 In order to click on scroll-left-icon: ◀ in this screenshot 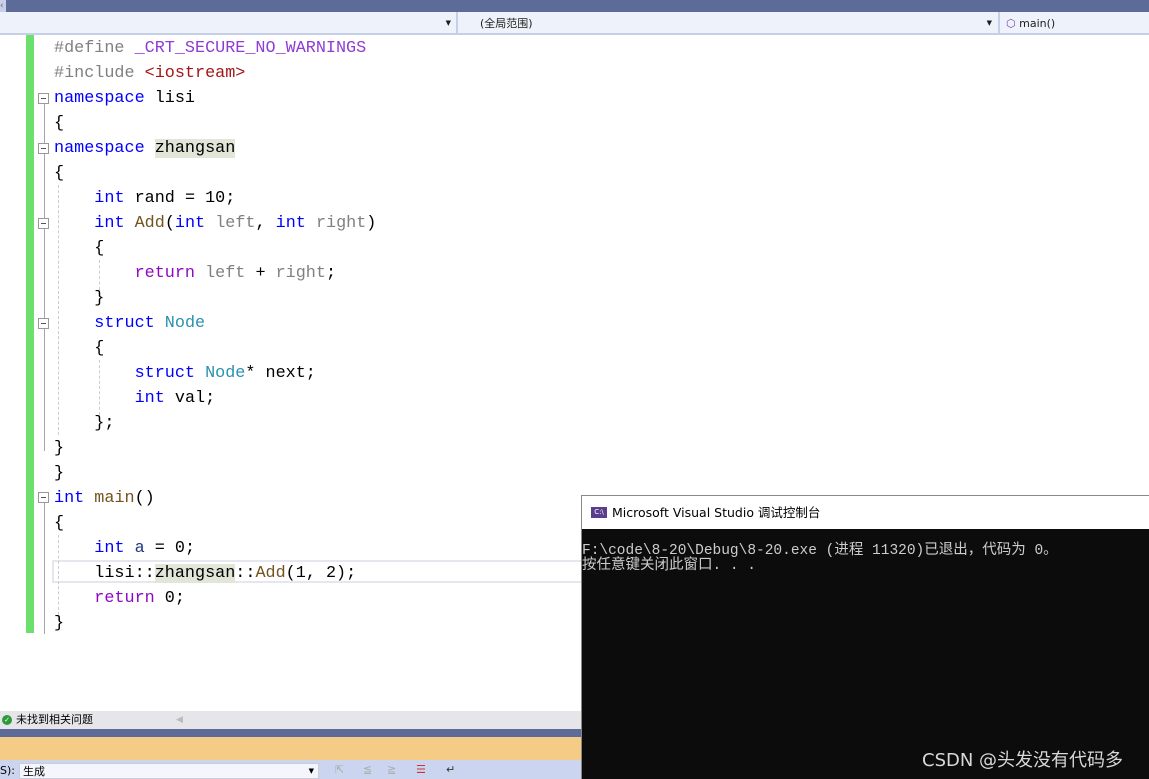, I will do `click(179, 720)`.